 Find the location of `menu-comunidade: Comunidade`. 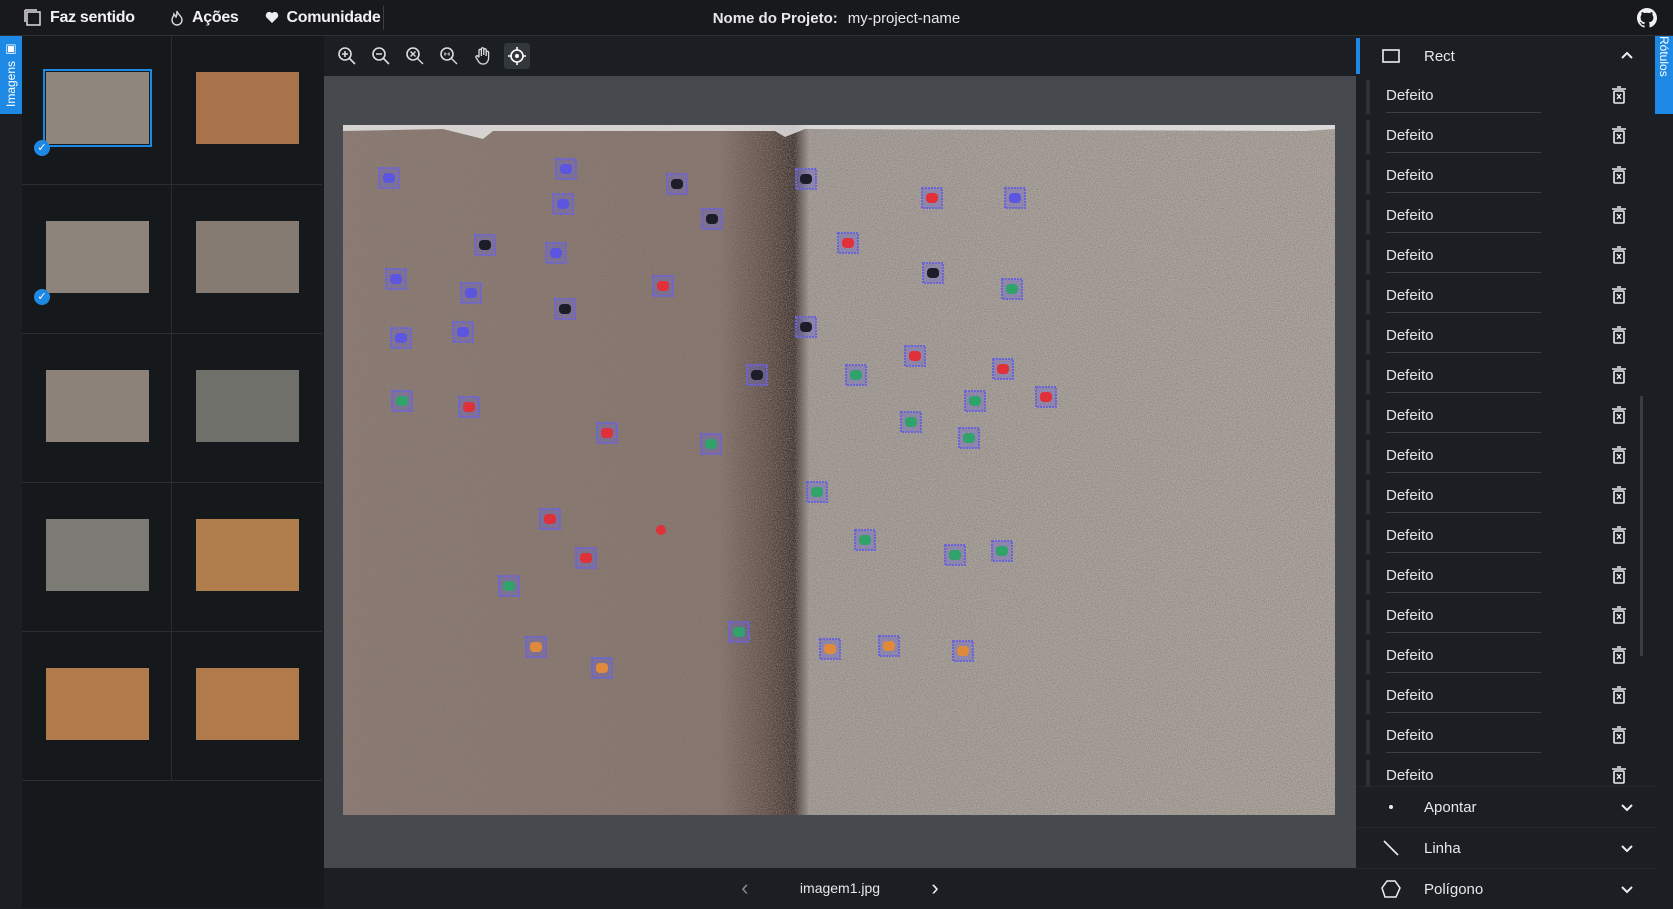

menu-comunidade: Comunidade is located at coordinates (322, 17).